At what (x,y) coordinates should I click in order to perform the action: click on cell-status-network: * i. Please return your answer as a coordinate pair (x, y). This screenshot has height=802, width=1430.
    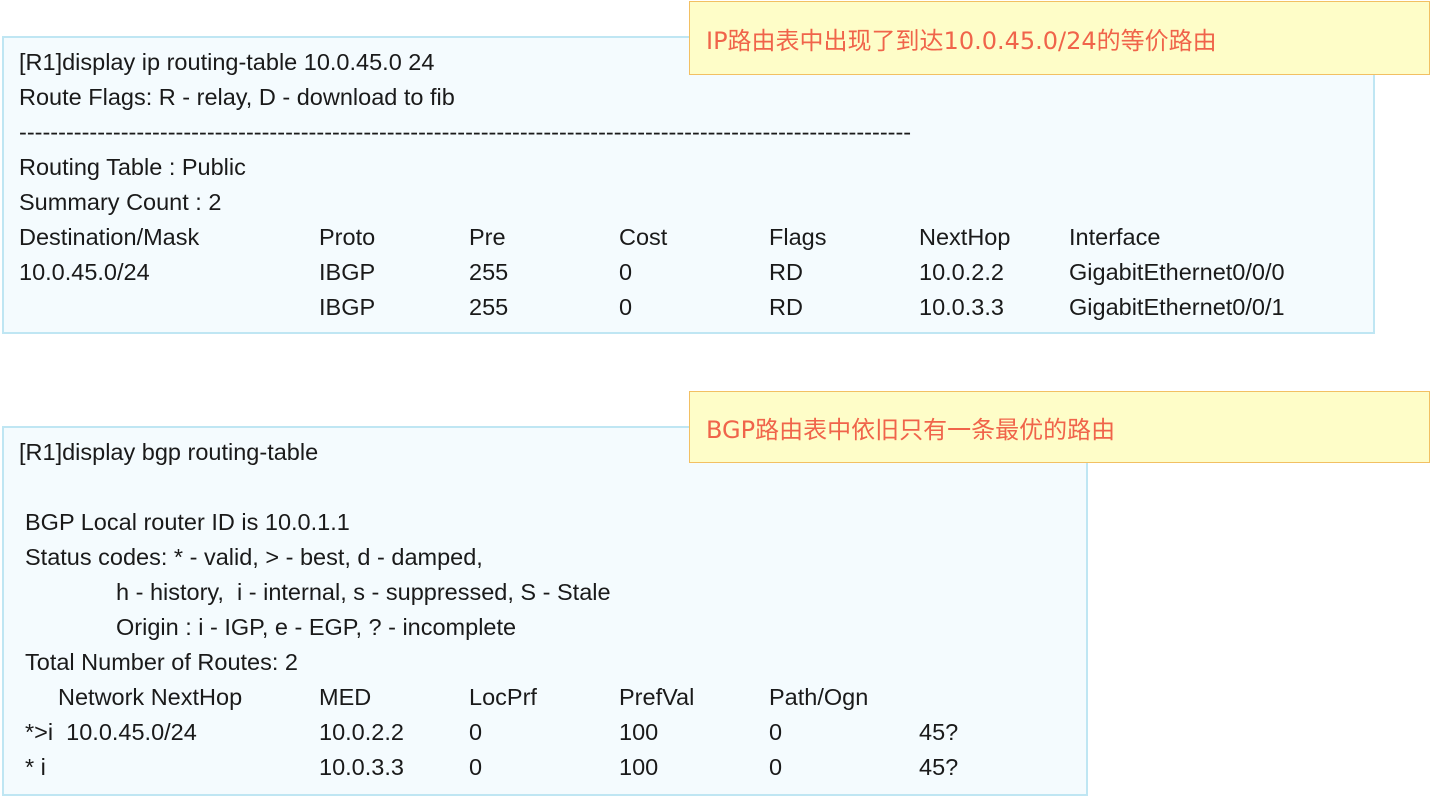
    Looking at the image, I should click on (35, 767).